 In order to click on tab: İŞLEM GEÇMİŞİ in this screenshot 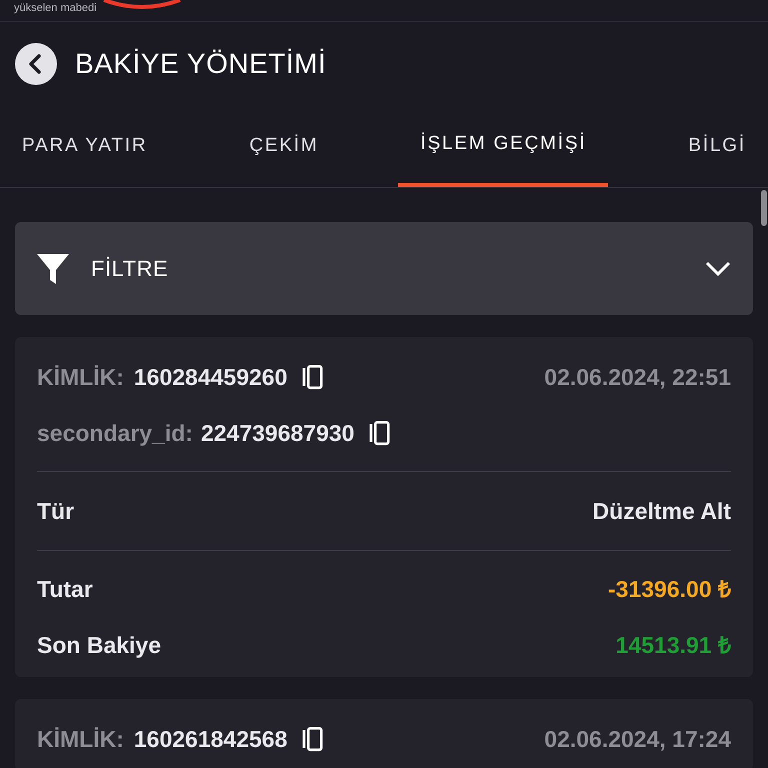, I will do `click(503, 146)`.